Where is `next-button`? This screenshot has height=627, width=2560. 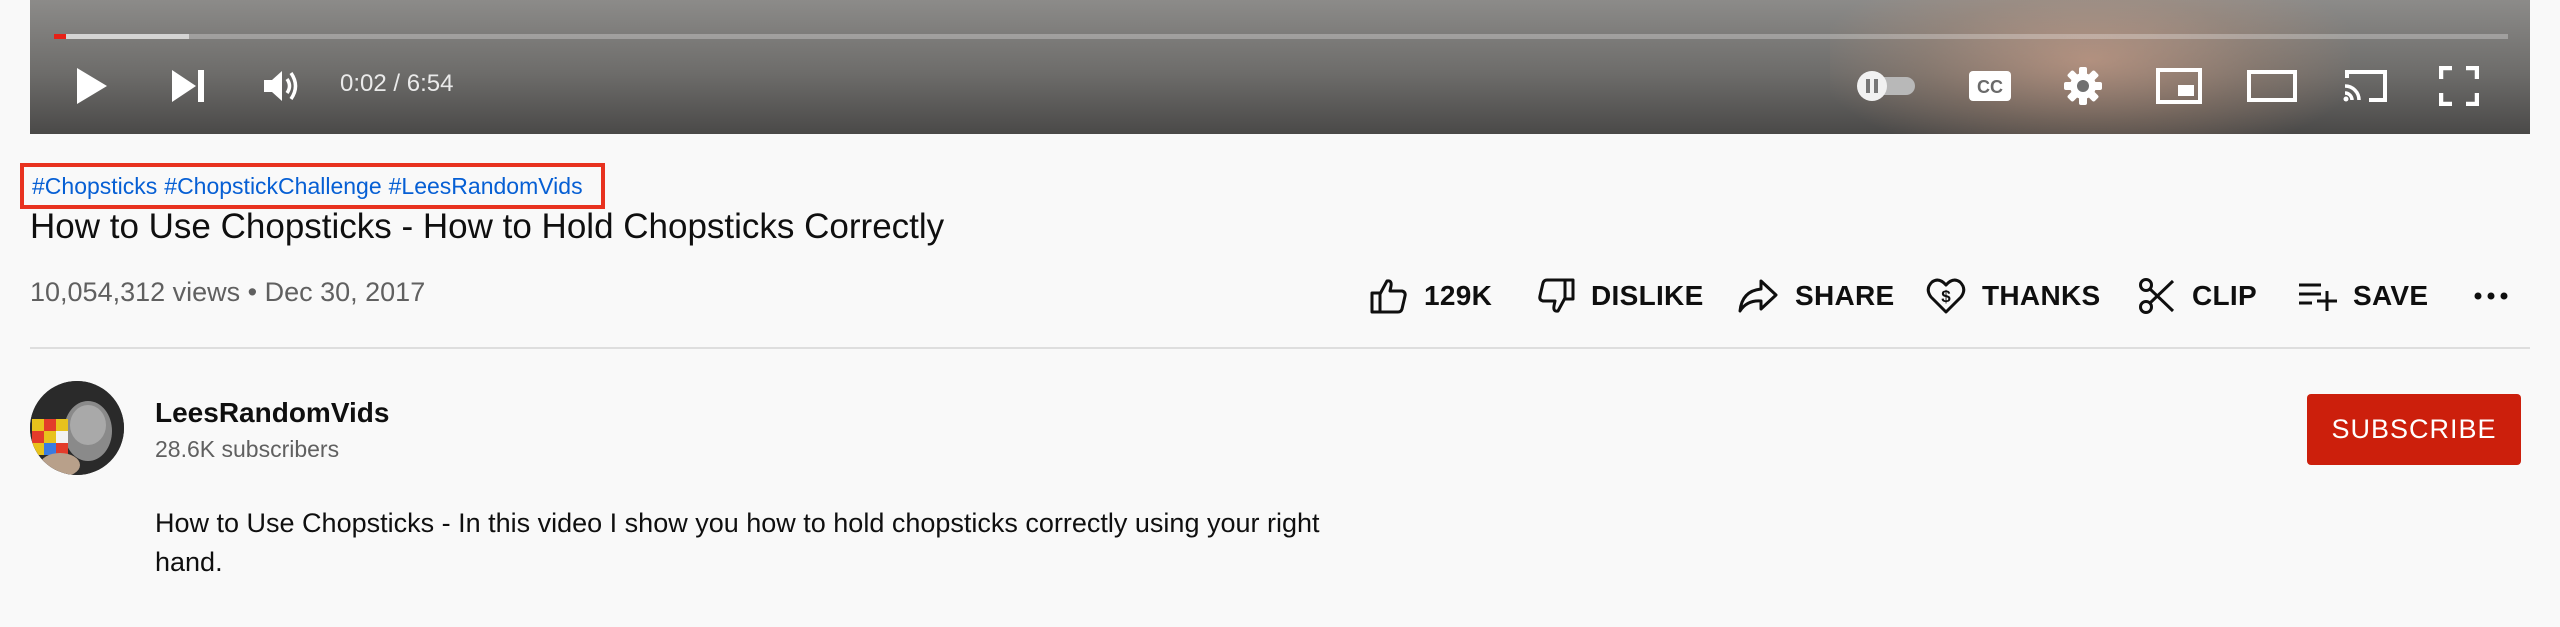 next-button is located at coordinates (188, 86).